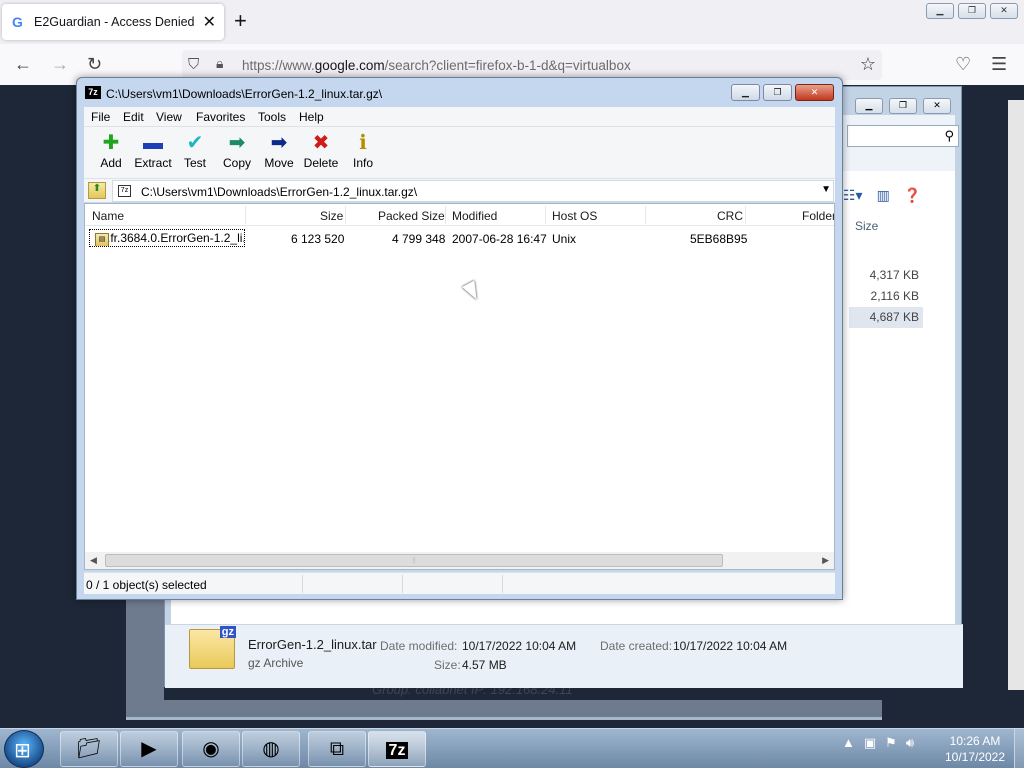 This screenshot has height=768, width=1024. Describe the element at coordinates (1019, 748) in the screenshot. I see `show-desktop-button` at that location.